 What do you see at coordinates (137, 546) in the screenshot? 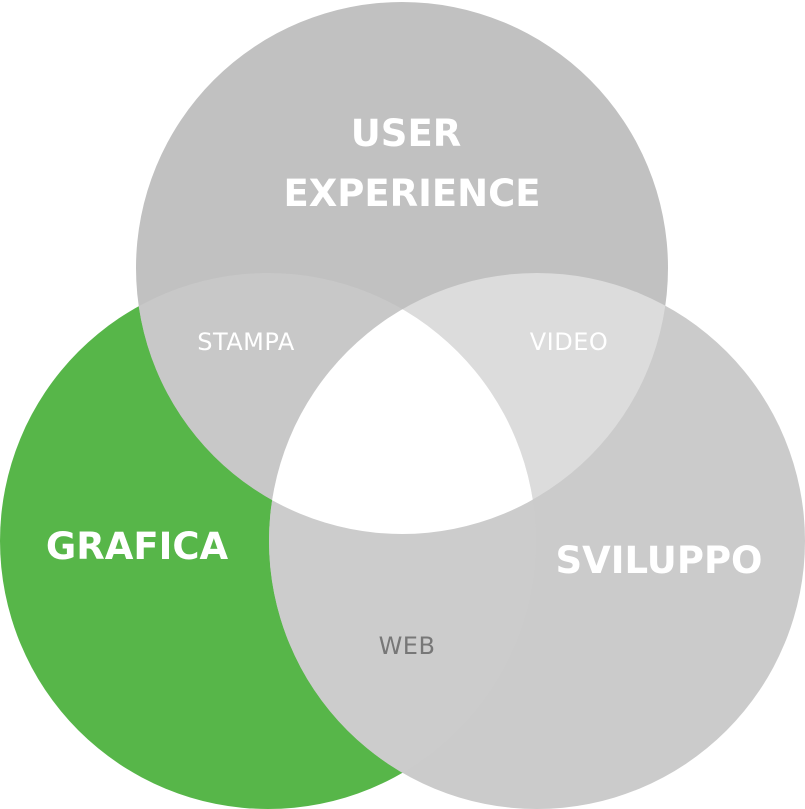
I see `label-grafica: GRAFICA` at bounding box center [137, 546].